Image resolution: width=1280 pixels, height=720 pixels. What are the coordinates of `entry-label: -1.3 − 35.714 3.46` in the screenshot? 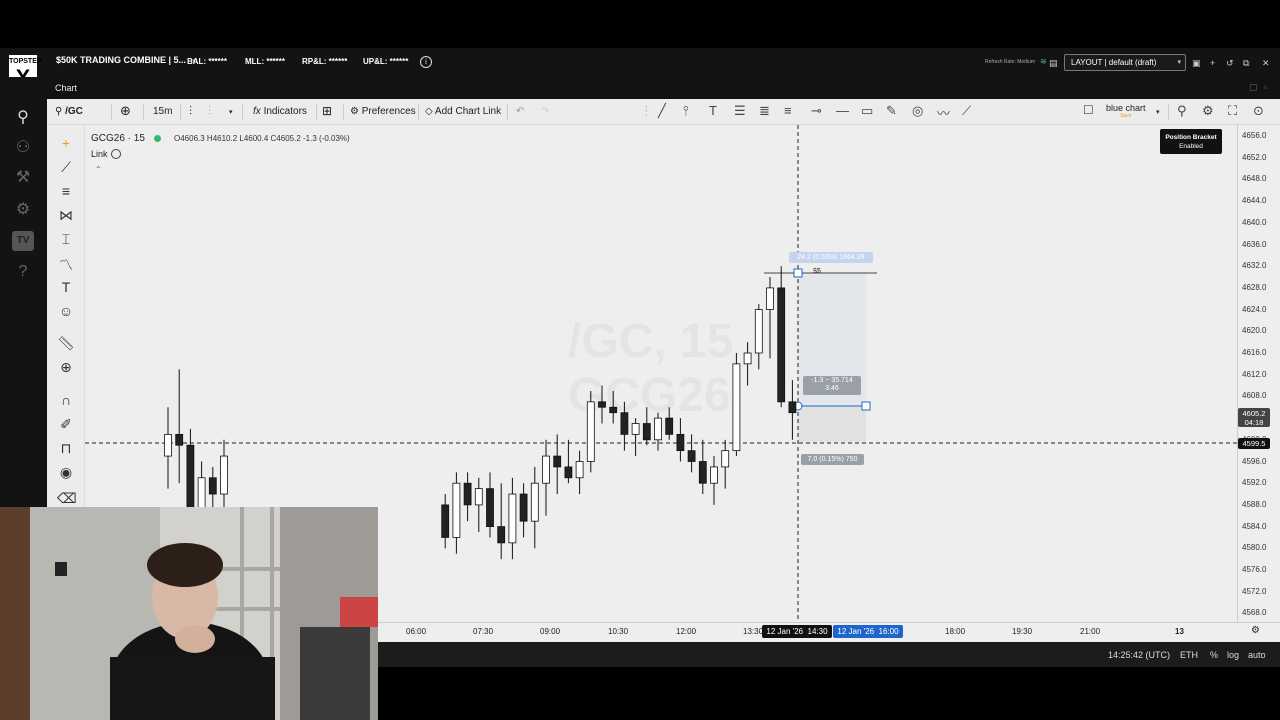 It's located at (832, 385).